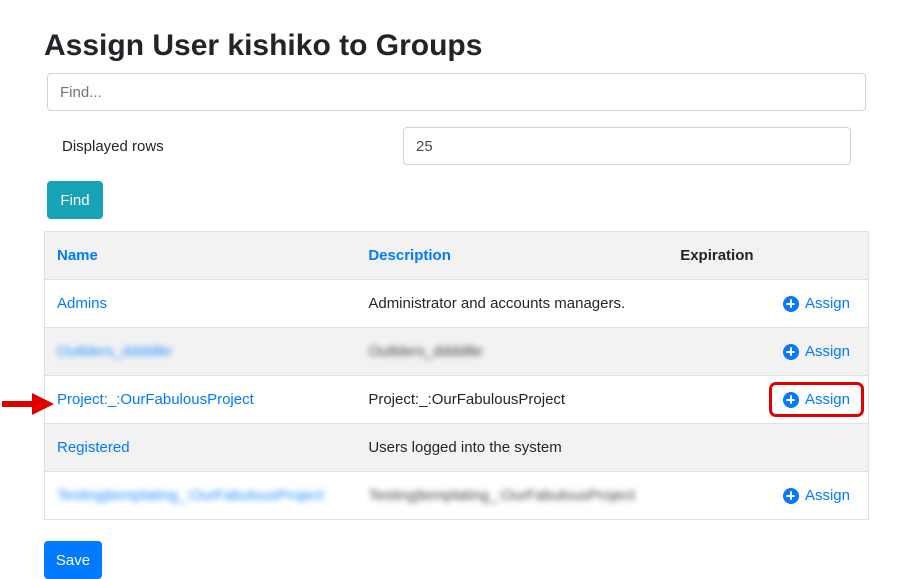  What do you see at coordinates (82, 303) in the screenshot?
I see `group-name-link: Admins` at bounding box center [82, 303].